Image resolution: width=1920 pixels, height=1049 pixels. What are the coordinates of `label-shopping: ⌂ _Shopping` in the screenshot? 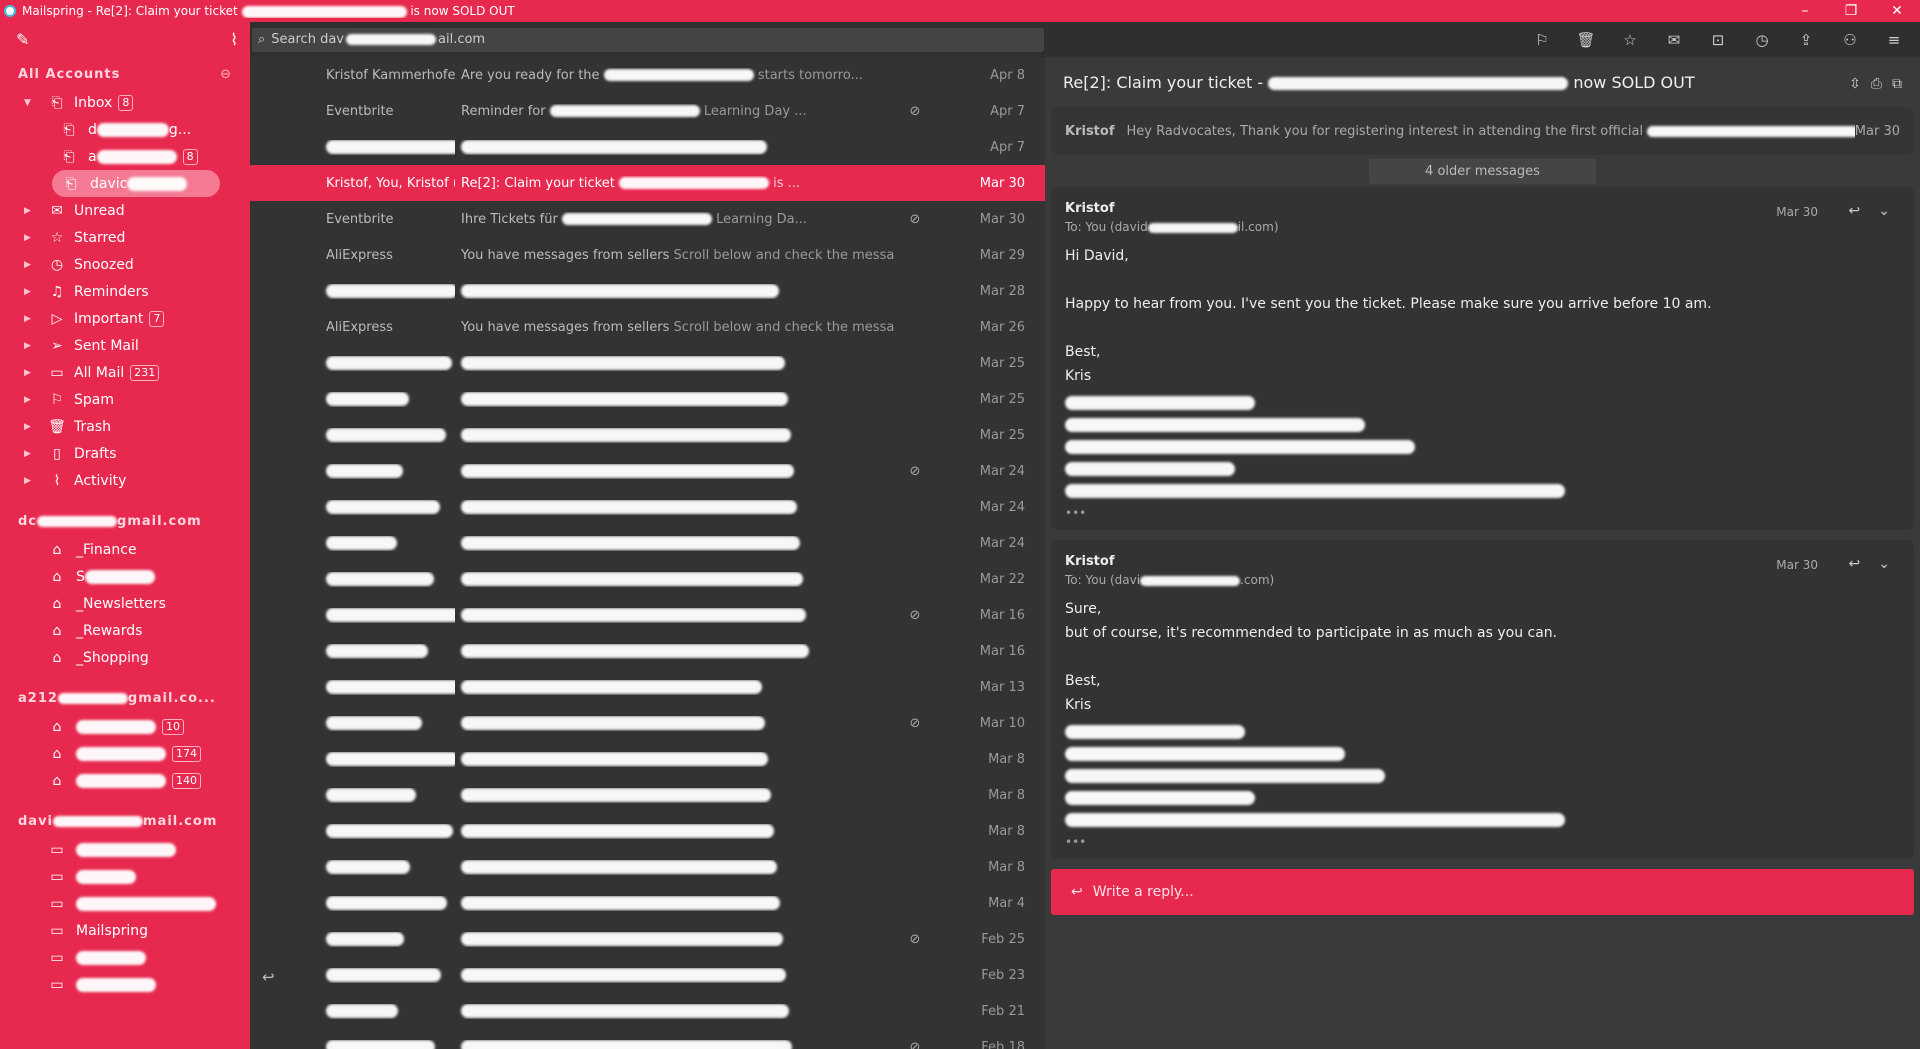 It's located at (125, 657).